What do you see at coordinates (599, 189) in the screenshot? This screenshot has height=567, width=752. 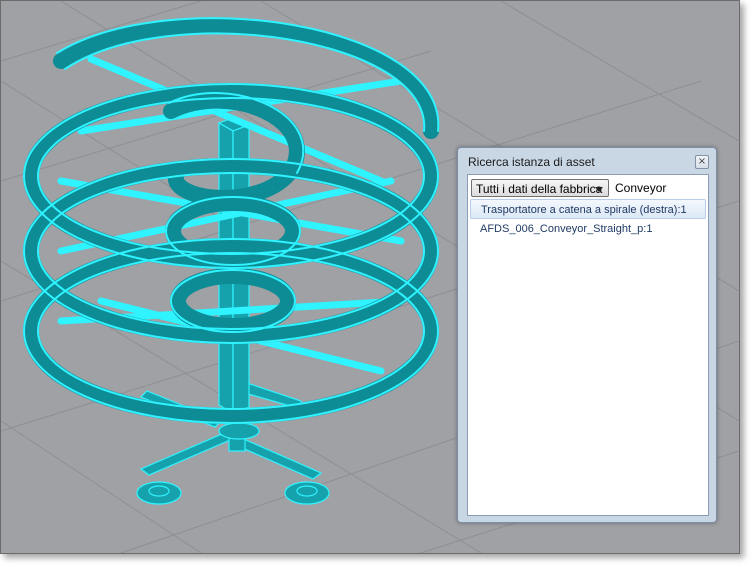 I see `chevron-down-icon` at bounding box center [599, 189].